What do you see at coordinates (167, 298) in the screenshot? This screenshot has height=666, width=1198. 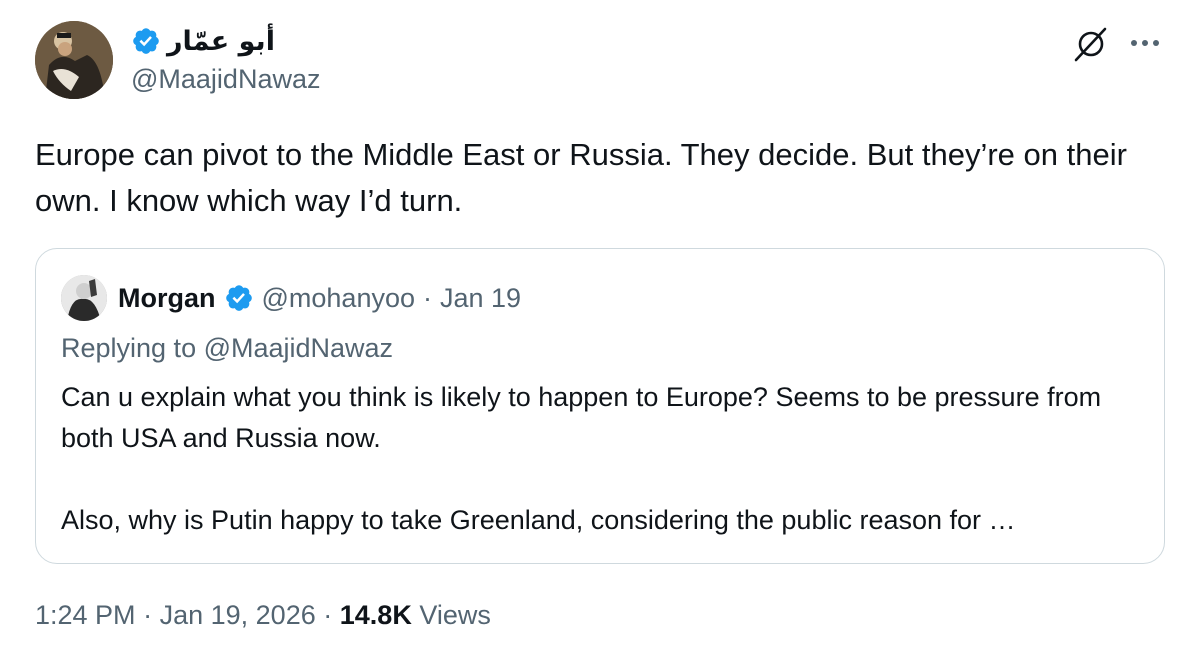 I see `quoted-author-name: Morgan` at bounding box center [167, 298].